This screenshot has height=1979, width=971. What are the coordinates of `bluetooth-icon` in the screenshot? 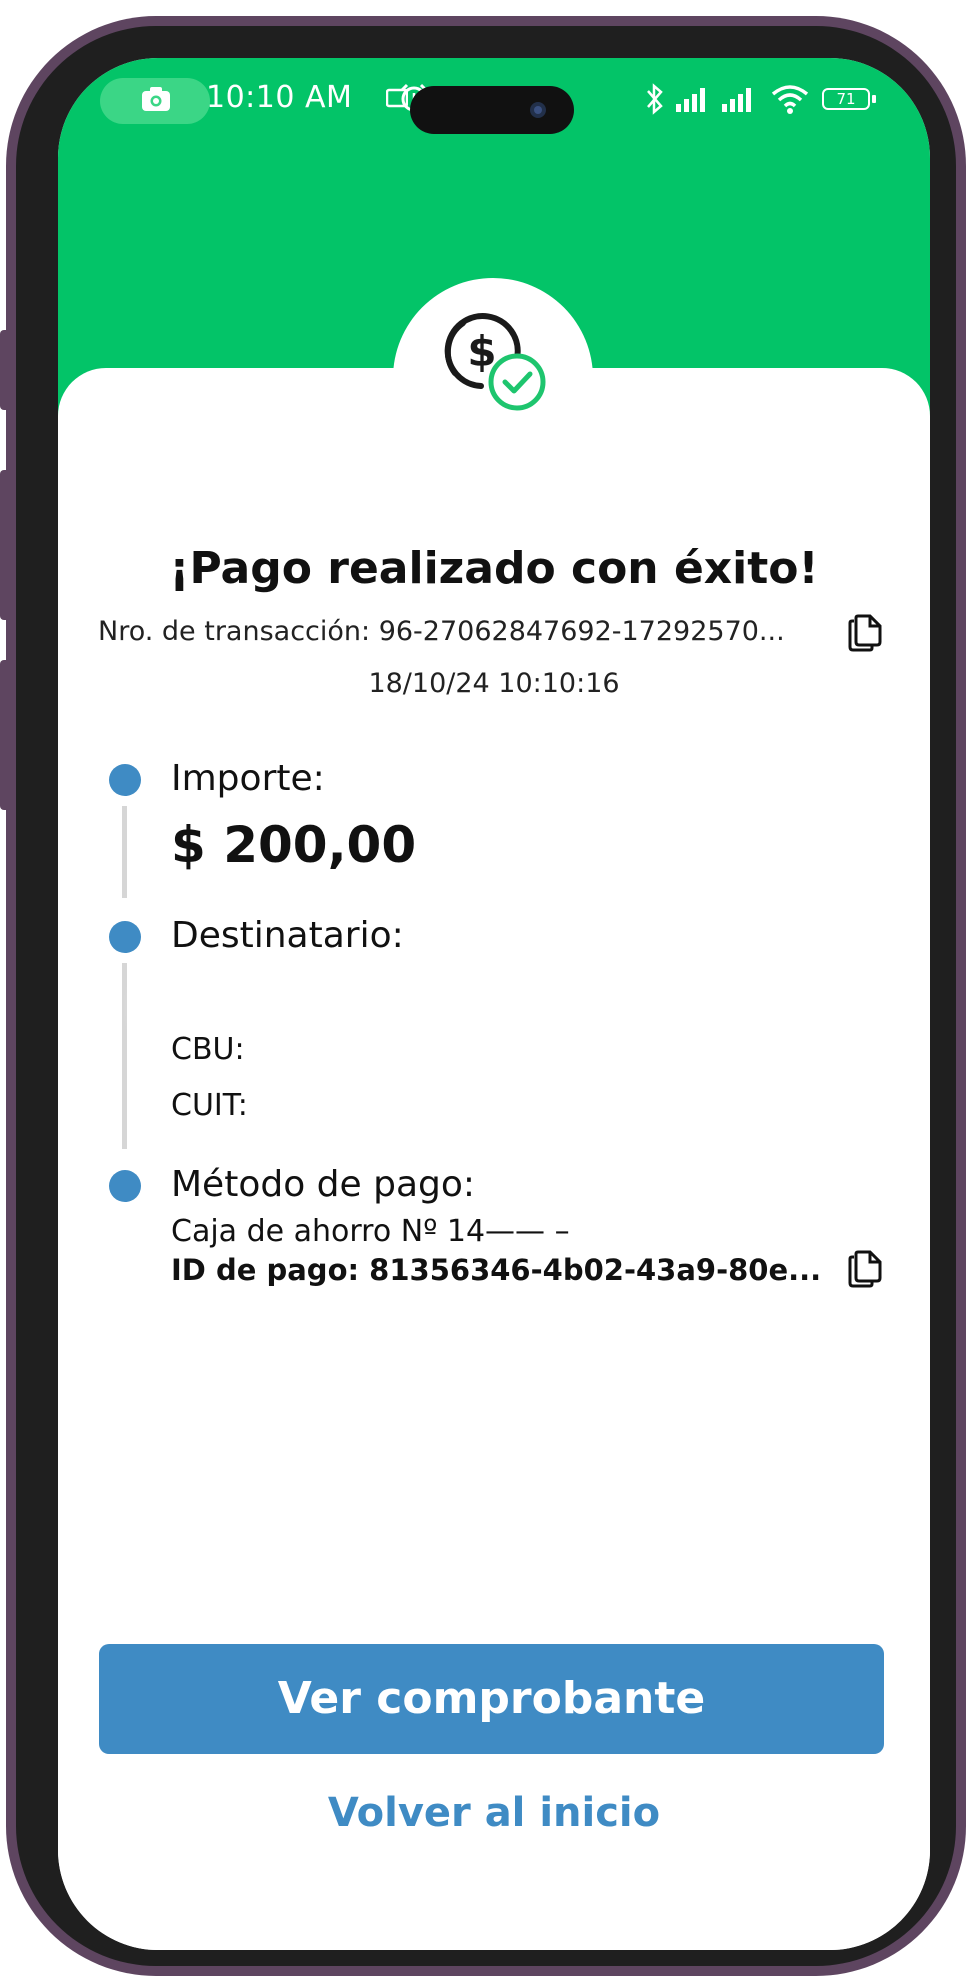 It's located at (655, 99).